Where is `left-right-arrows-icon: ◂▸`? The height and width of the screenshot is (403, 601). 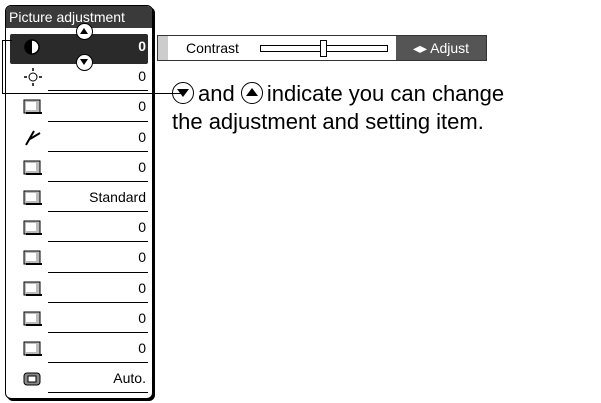 left-right-arrows-icon: ◂▸ is located at coordinates (419, 48).